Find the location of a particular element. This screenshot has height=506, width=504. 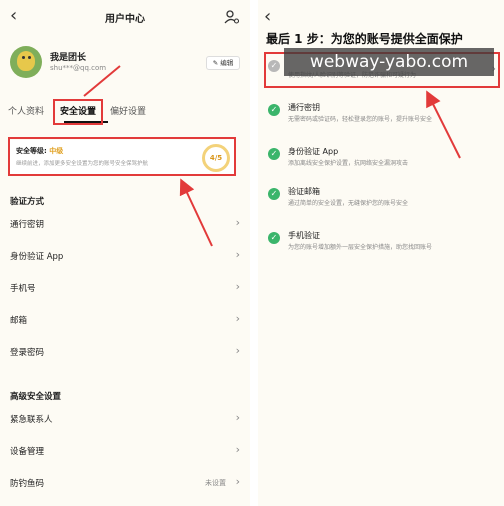

edit-profile-button: ✎ 编辑 is located at coordinates (223, 63).